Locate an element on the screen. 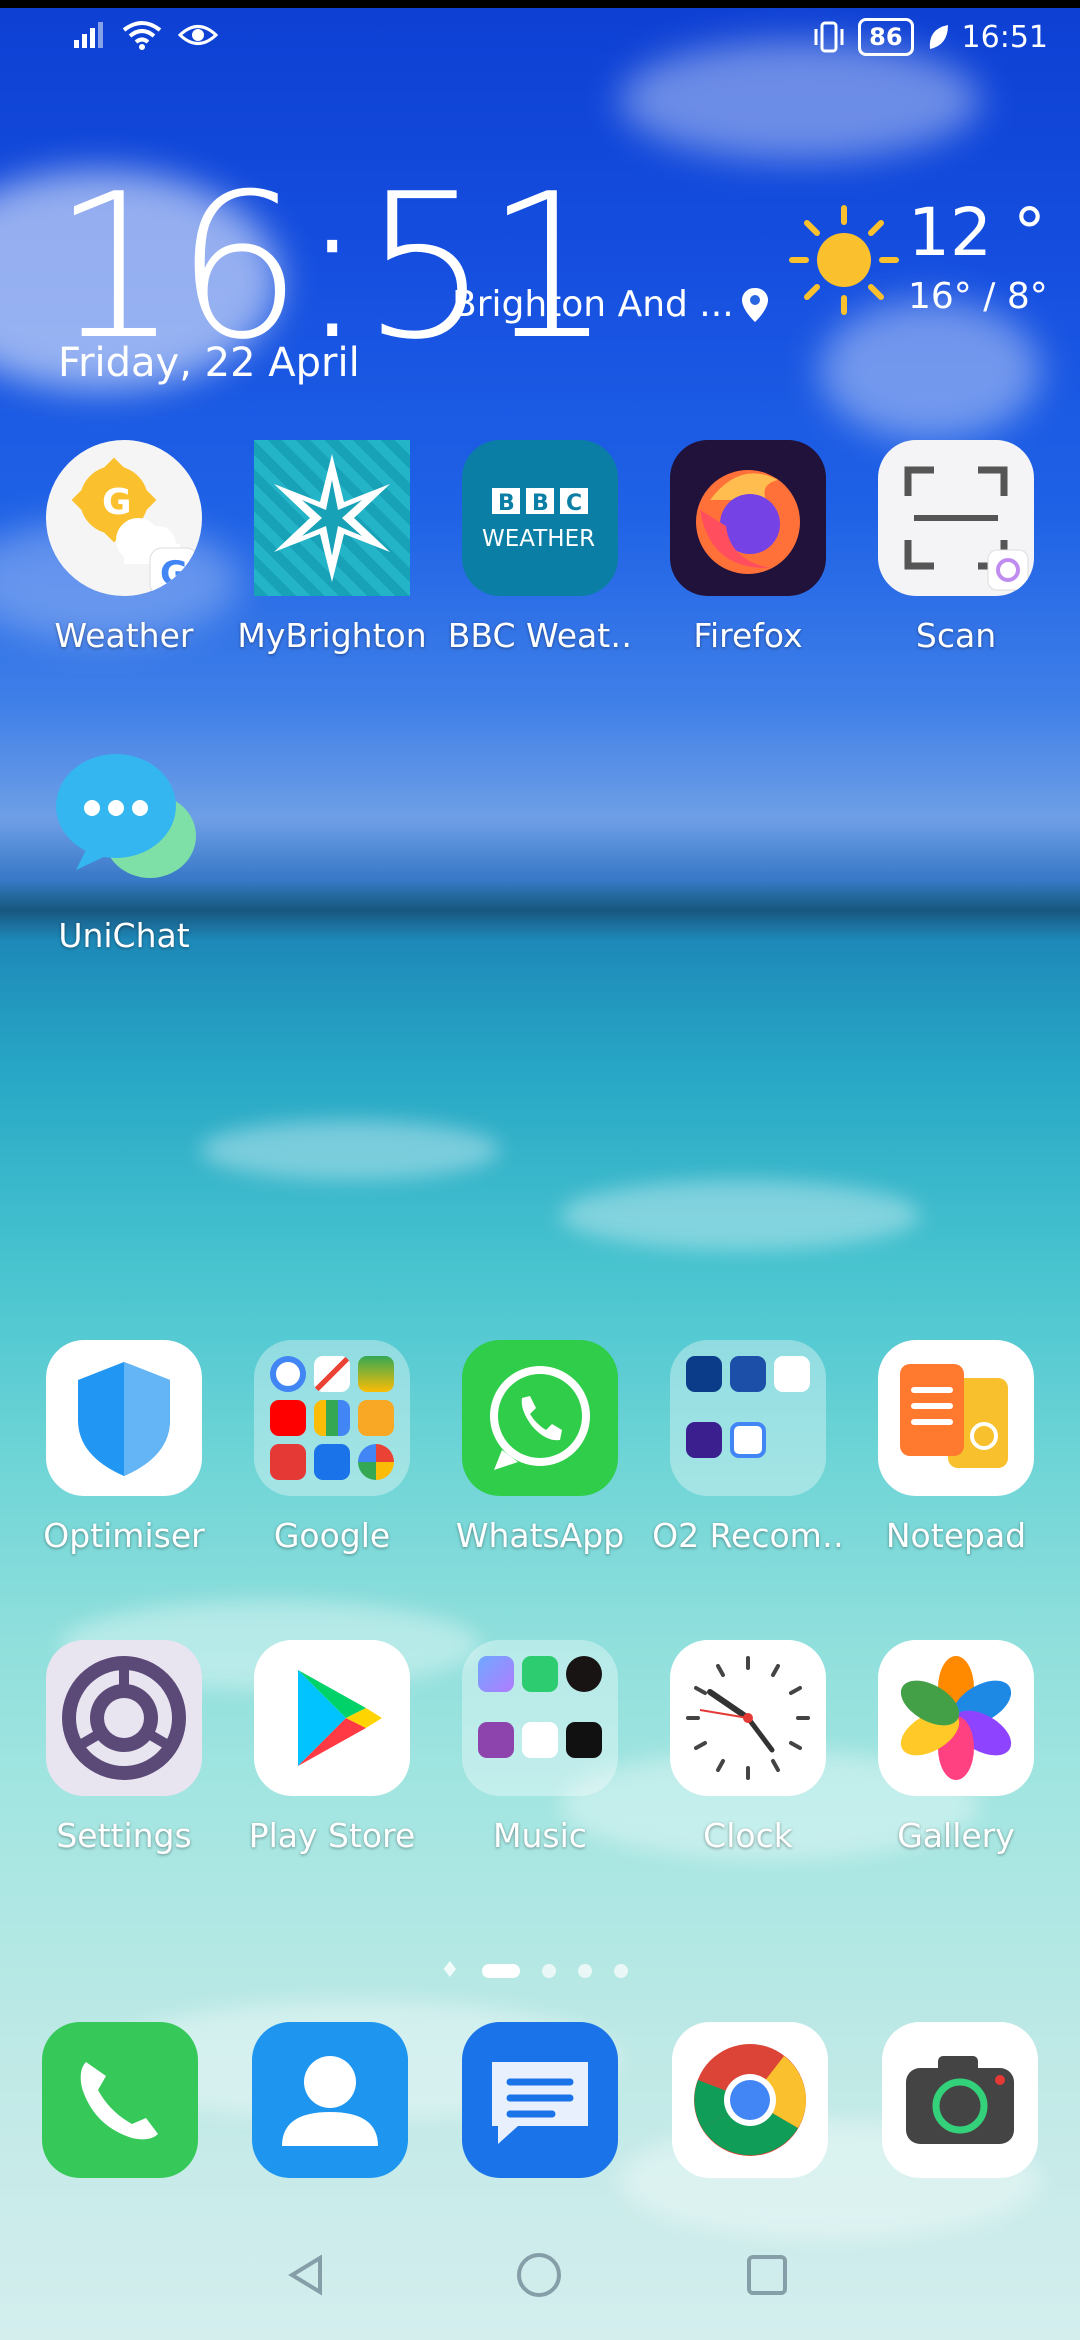  page-dot-active is located at coordinates (500, 1970).